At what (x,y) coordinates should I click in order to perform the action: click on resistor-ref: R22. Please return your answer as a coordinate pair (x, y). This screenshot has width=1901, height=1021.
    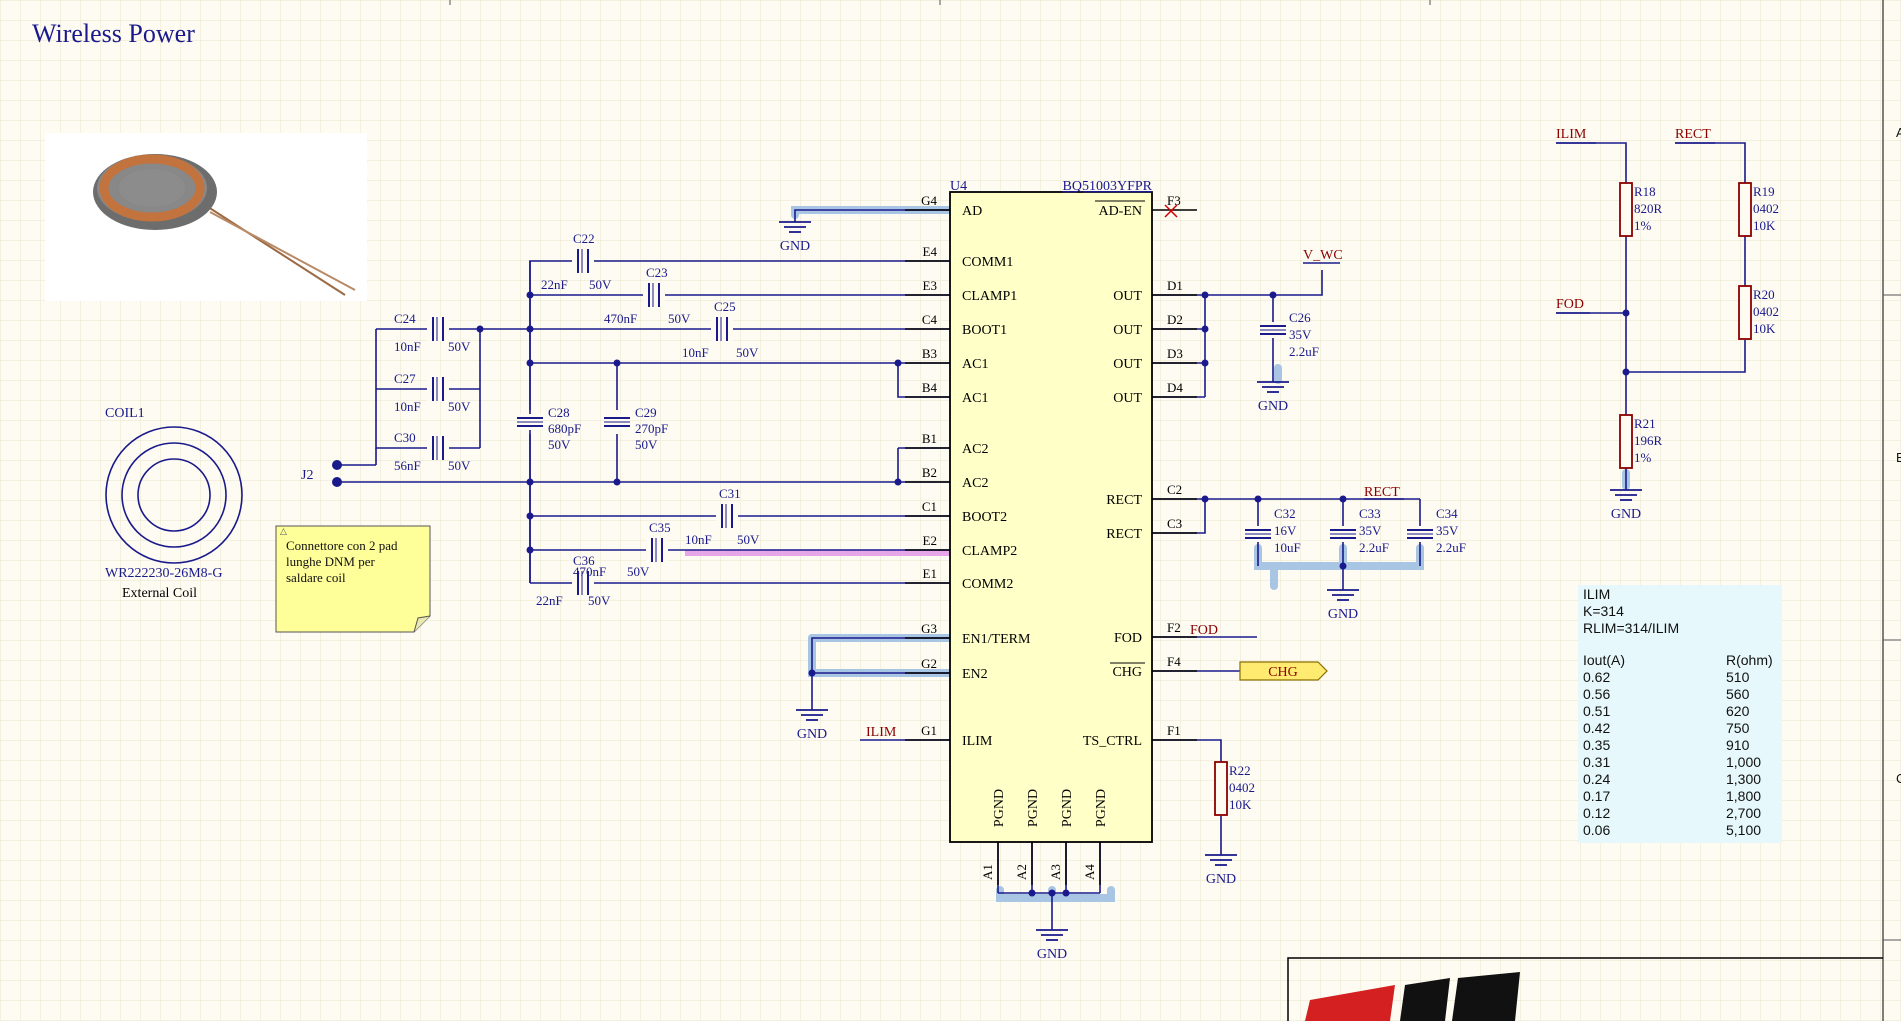
    Looking at the image, I should click on (1240, 770).